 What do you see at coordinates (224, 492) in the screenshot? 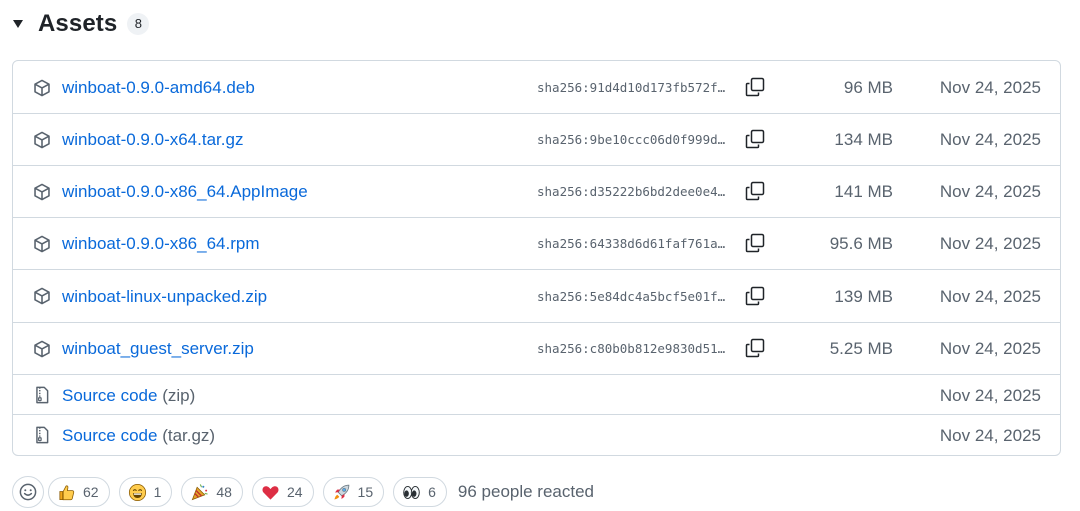
I see `reaction-count: 48` at bounding box center [224, 492].